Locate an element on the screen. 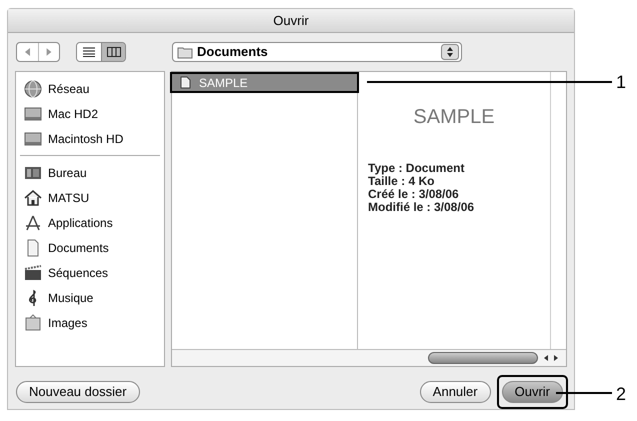 Image resolution: width=637 pixels, height=421 pixels. list-icon is located at coordinates (89, 52).